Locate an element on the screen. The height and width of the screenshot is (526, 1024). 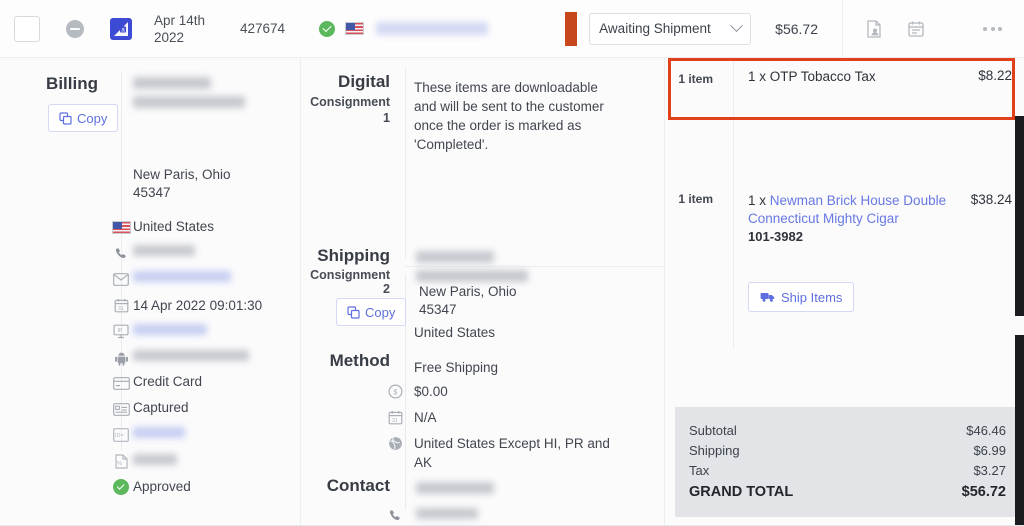
totals-subtotal-value: $46.46 is located at coordinates (986, 430).